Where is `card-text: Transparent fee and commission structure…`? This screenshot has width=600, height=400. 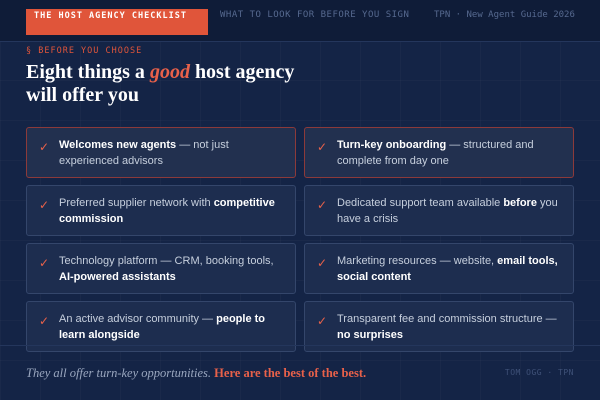 card-text: Transparent fee and commission structure… is located at coordinates (447, 327).